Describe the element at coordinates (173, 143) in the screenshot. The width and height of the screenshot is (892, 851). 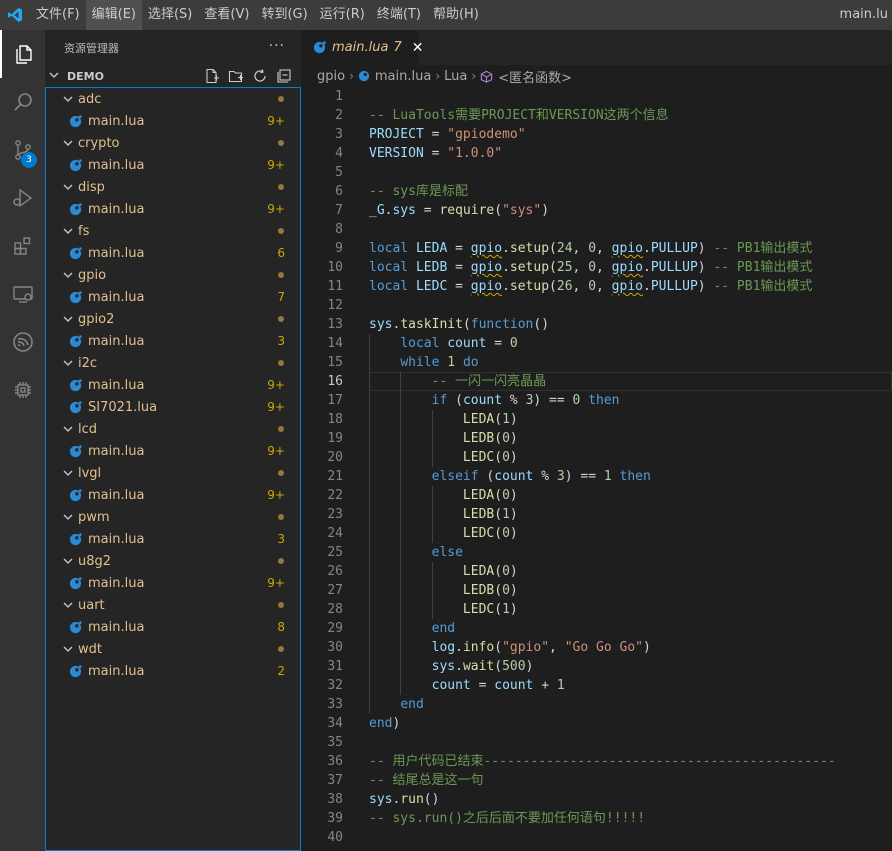
I see `tree-folder: crypto` at that location.